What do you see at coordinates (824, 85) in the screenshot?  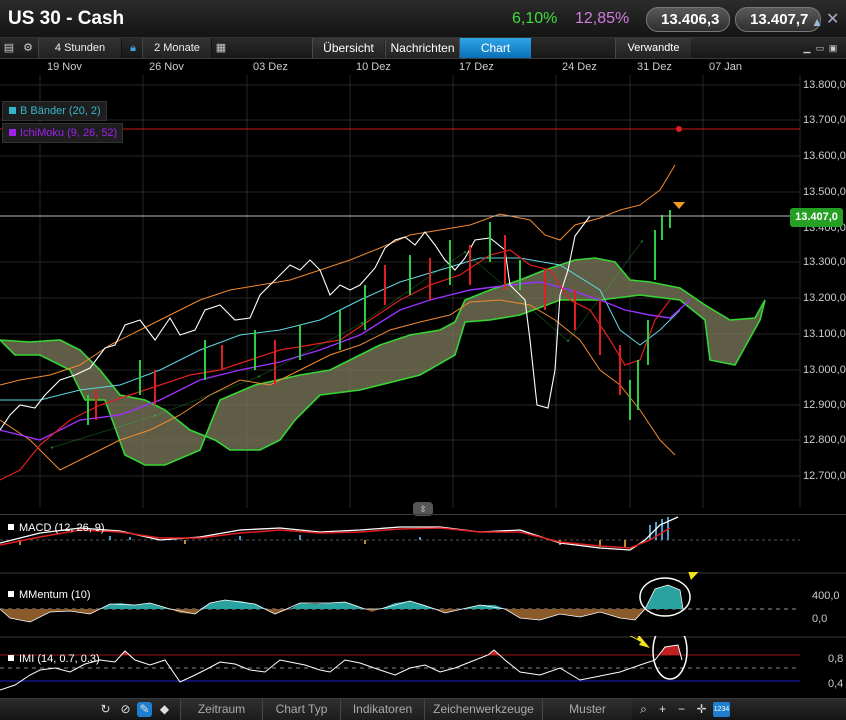 I see `y-tick: 13.800,0` at bounding box center [824, 85].